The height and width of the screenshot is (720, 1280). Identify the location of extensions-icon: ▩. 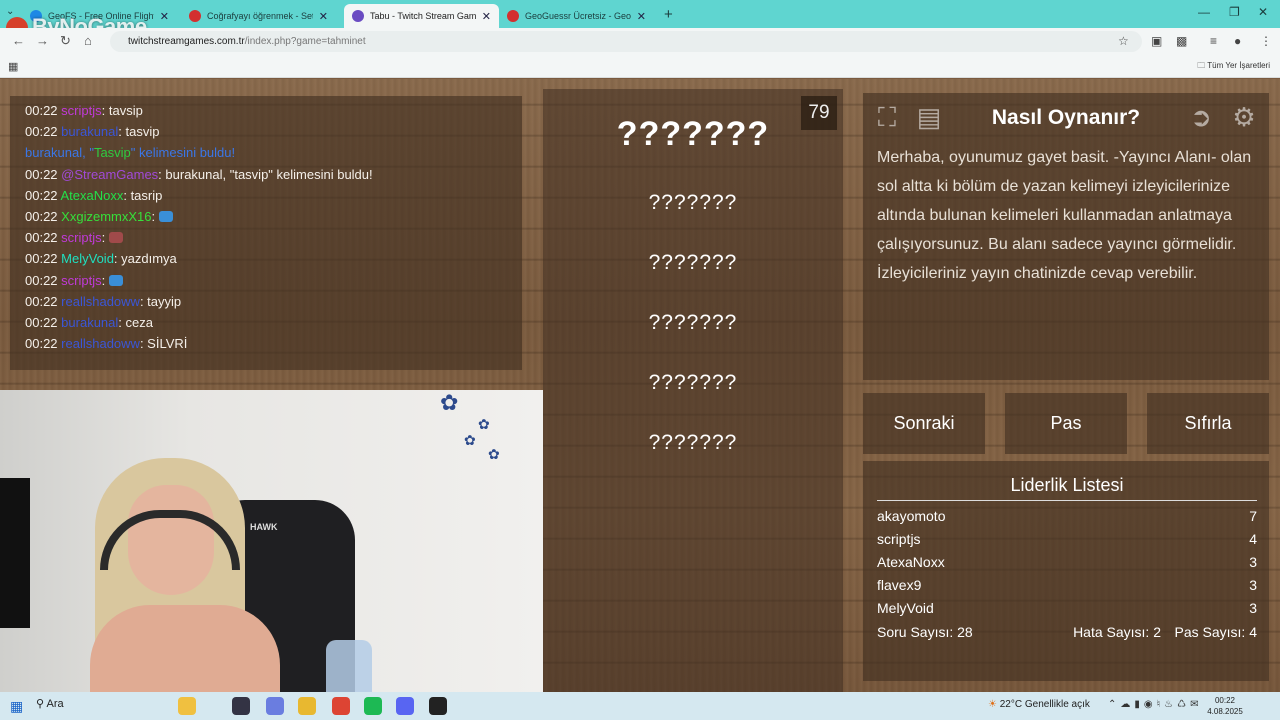
(1181, 41).